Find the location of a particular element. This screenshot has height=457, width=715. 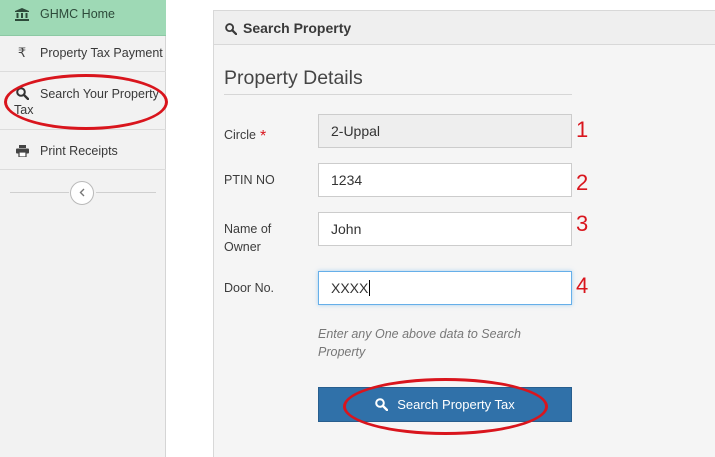

sidebar-collapse-button is located at coordinates (82, 193).